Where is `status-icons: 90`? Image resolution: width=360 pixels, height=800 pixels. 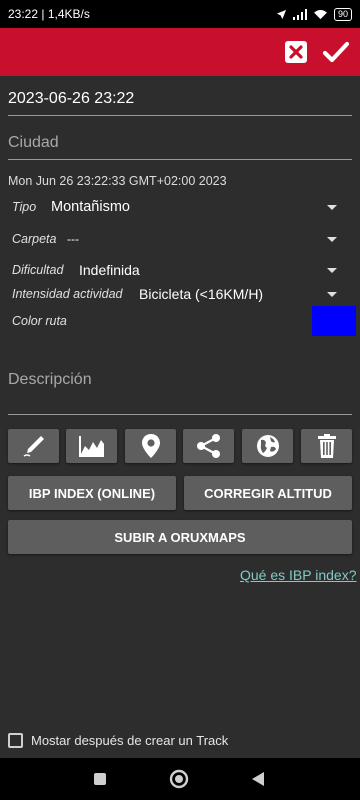
status-icons: 90 is located at coordinates (314, 14).